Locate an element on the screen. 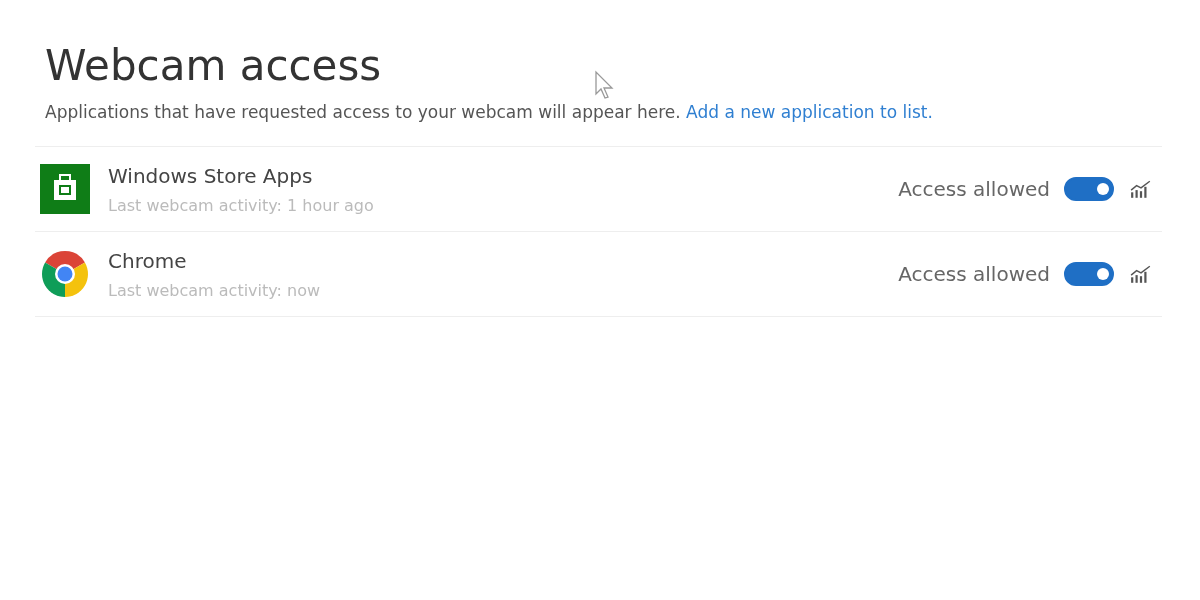 The height and width of the screenshot is (600, 1200). browser-logo-icon is located at coordinates (65, 274).